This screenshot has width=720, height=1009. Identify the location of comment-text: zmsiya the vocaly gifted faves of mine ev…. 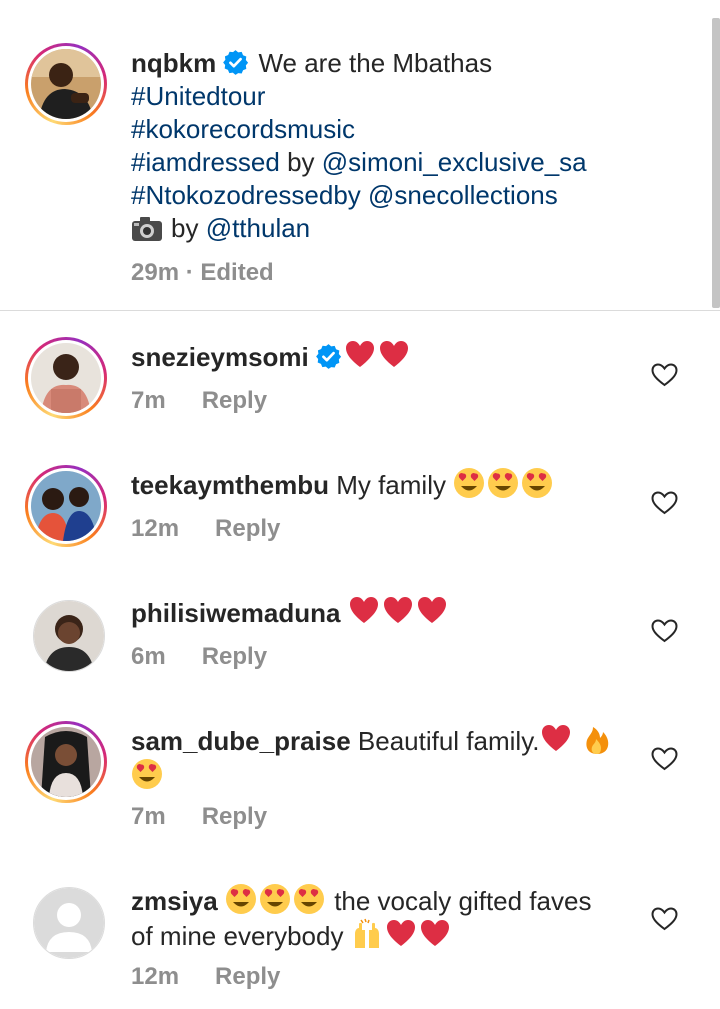
(361, 918).